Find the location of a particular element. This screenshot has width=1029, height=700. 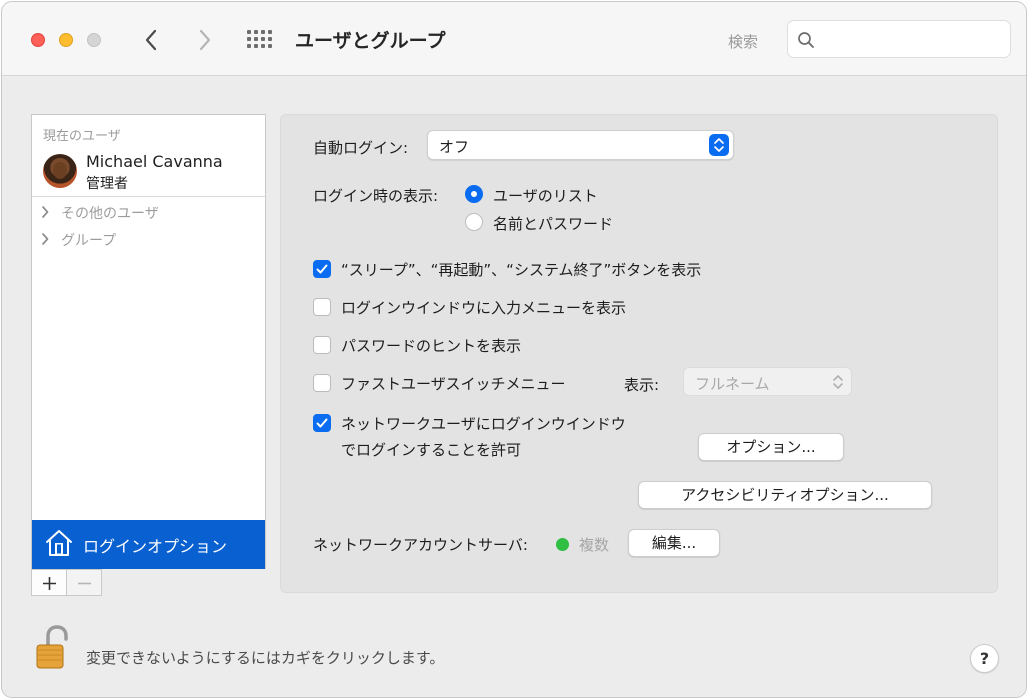

radio-name-password is located at coordinates (474, 222).